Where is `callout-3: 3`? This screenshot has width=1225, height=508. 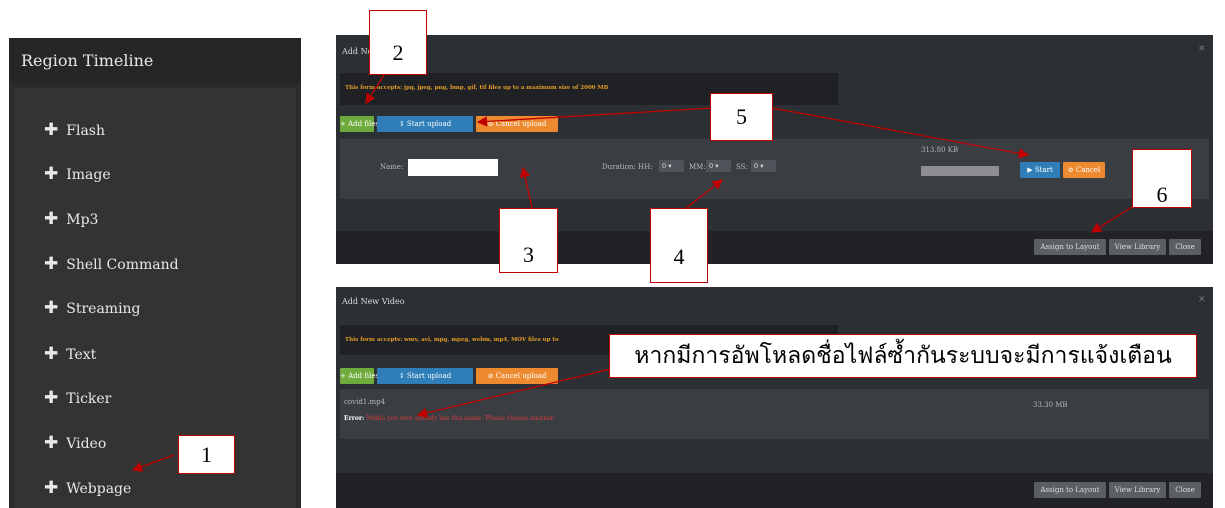 callout-3: 3 is located at coordinates (528, 240).